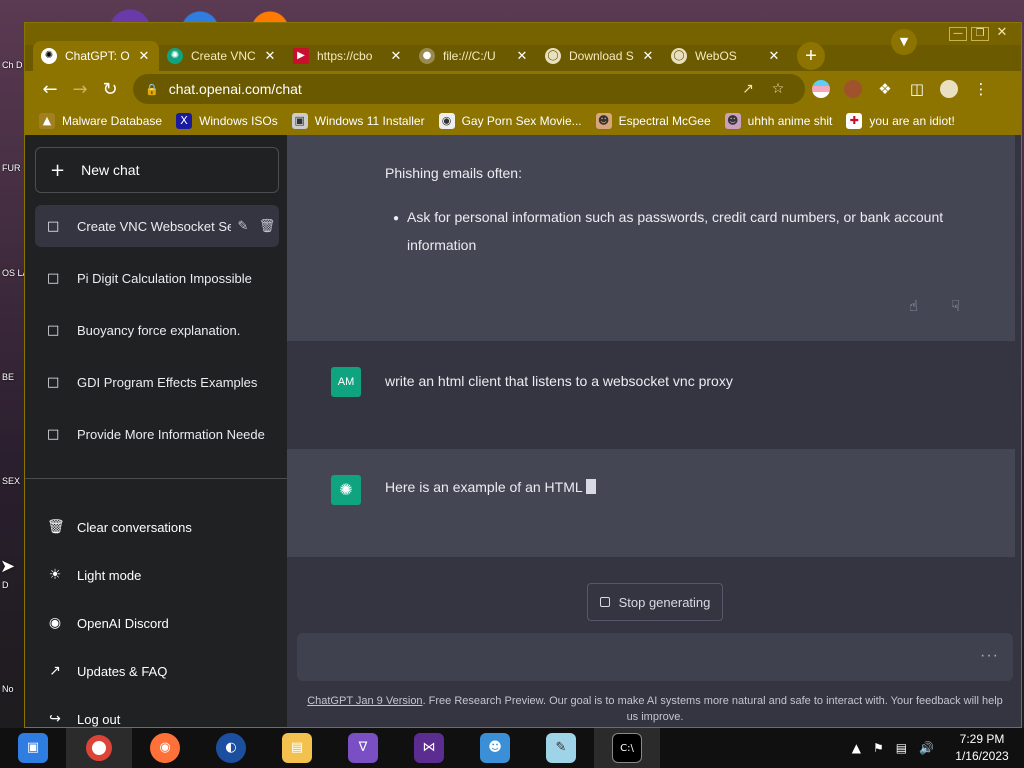 This screenshot has height=768, width=1024. What do you see at coordinates (55, 623) in the screenshot?
I see `discord-icon: ◉` at bounding box center [55, 623].